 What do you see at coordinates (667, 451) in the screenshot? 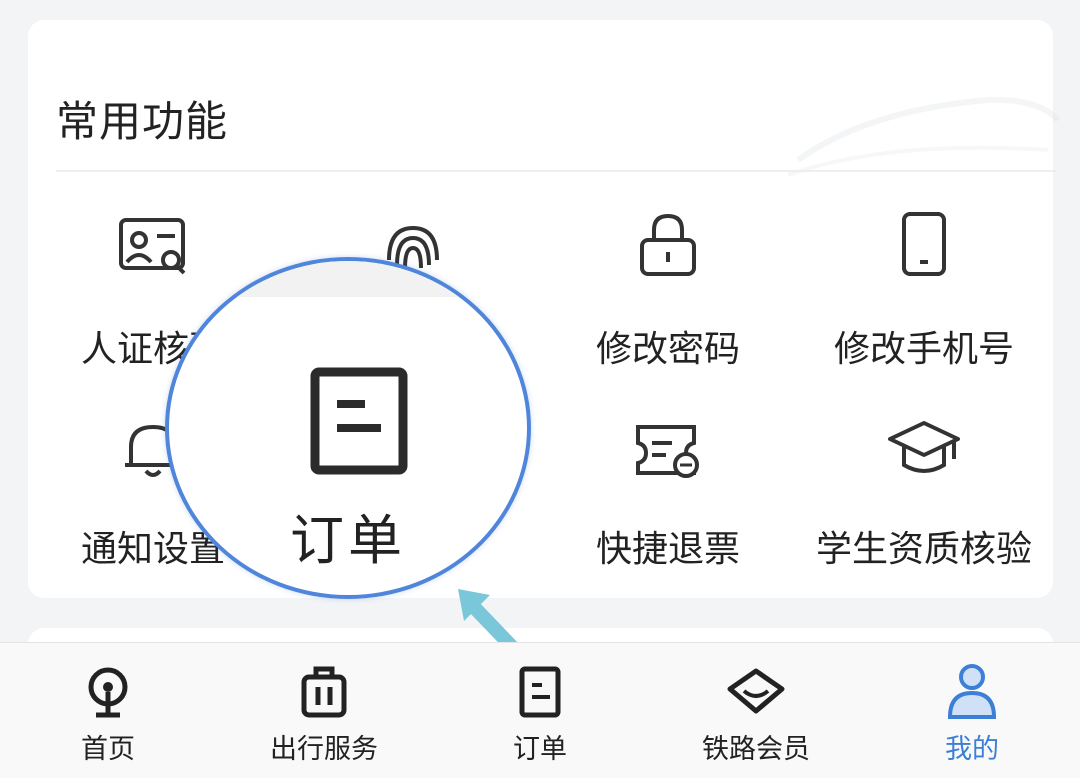
I see `ticket-refund-icon` at bounding box center [667, 451].